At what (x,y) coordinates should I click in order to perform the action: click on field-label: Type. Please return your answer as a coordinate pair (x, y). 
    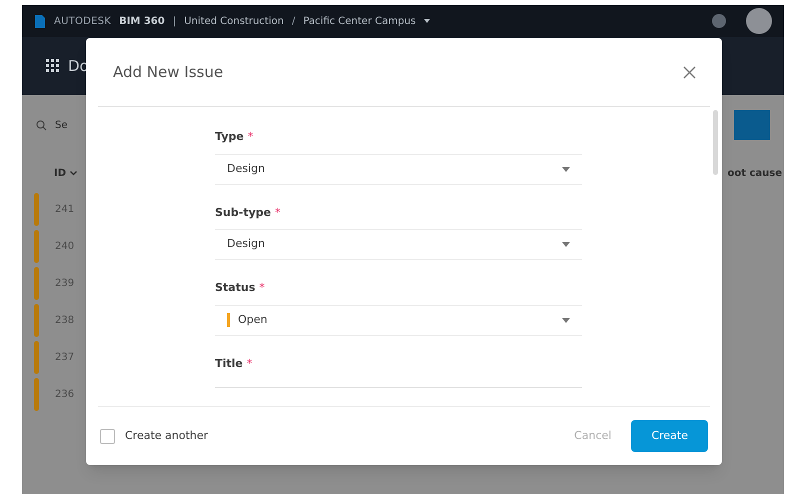
    Looking at the image, I should click on (229, 137).